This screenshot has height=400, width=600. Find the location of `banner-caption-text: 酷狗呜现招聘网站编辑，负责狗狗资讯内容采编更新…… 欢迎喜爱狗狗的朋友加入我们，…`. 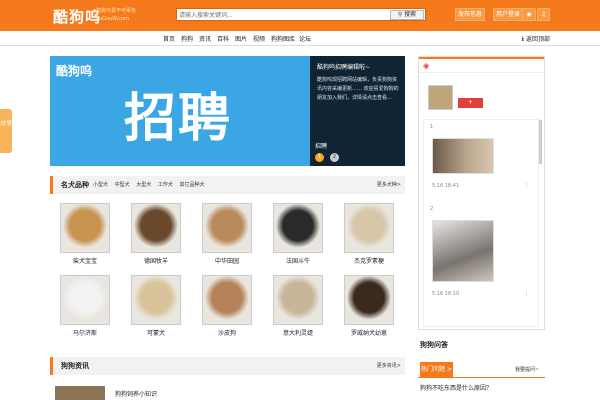

banner-caption-text: 酷狗呜现招聘网站编辑，负责狗狗资讯内容采编更新…… 欢迎喜爱狗狗的朋友加入我们，… is located at coordinates (358, 89).